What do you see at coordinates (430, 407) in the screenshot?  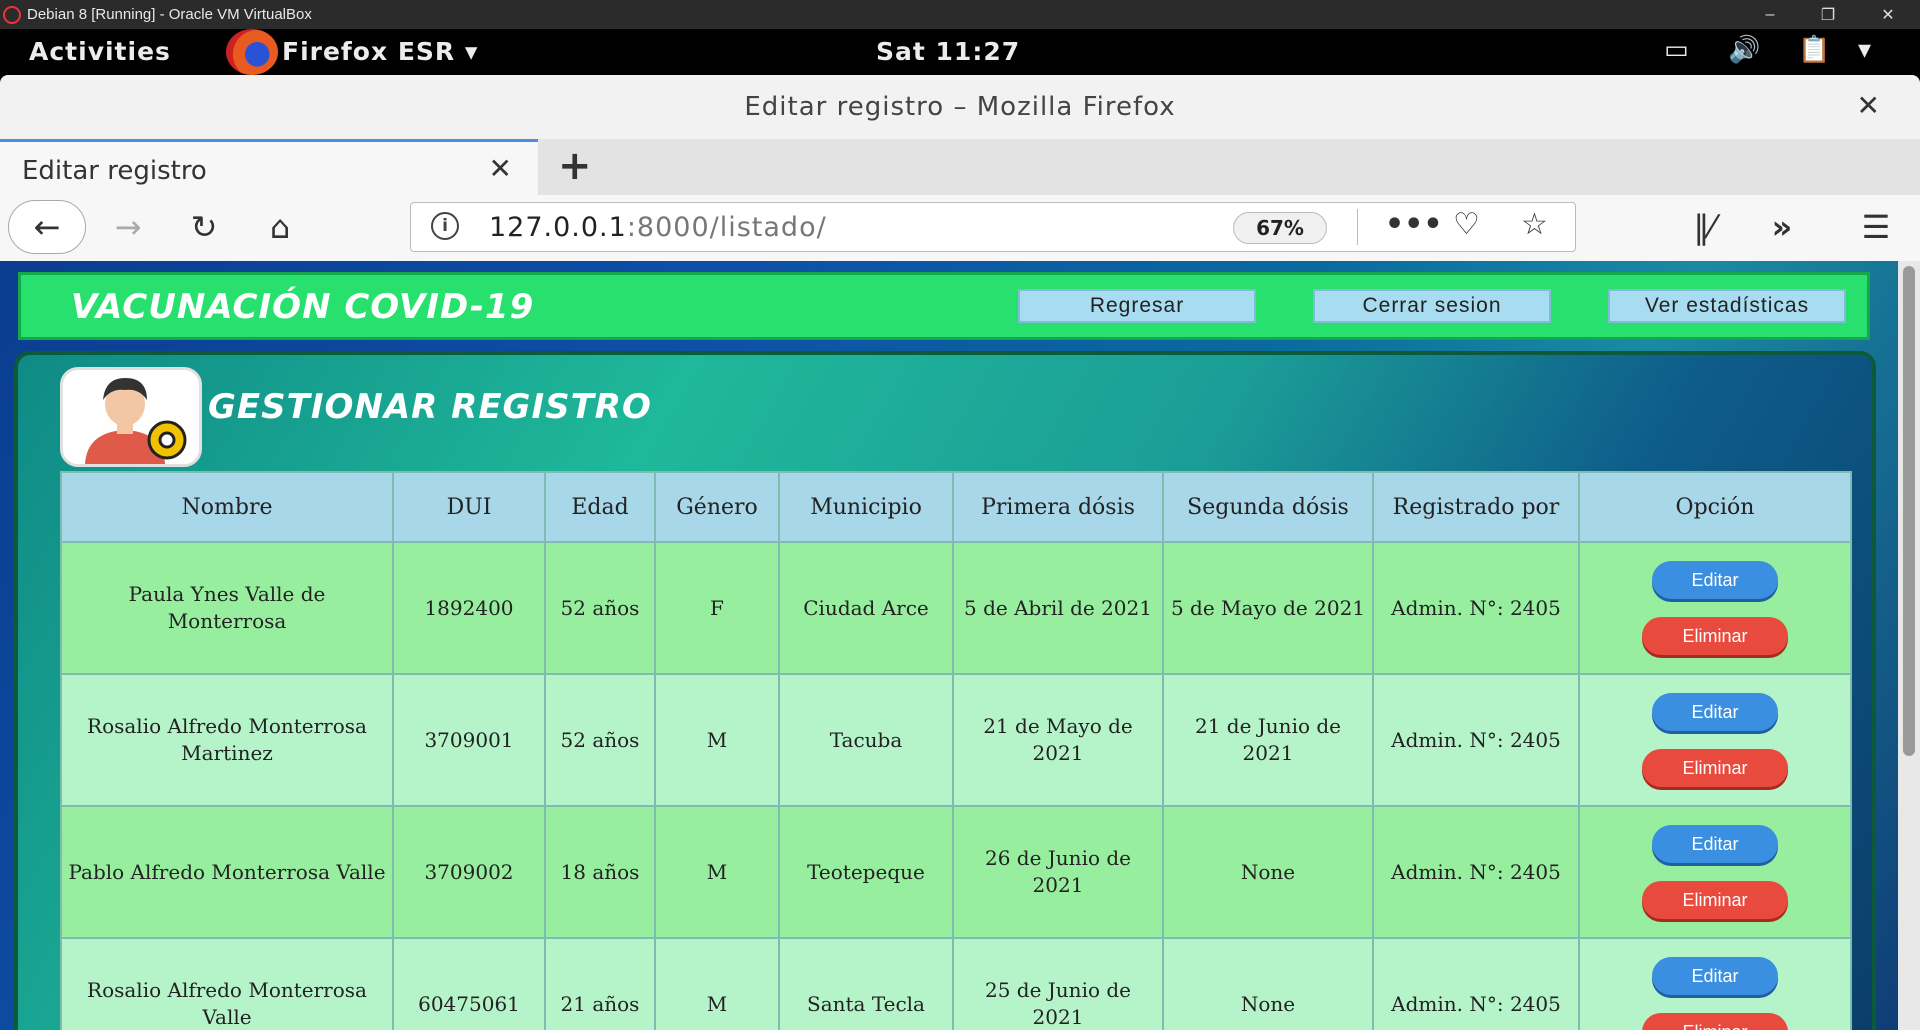 I see `page-title: GESTIONAR REGISTRO` at bounding box center [430, 407].